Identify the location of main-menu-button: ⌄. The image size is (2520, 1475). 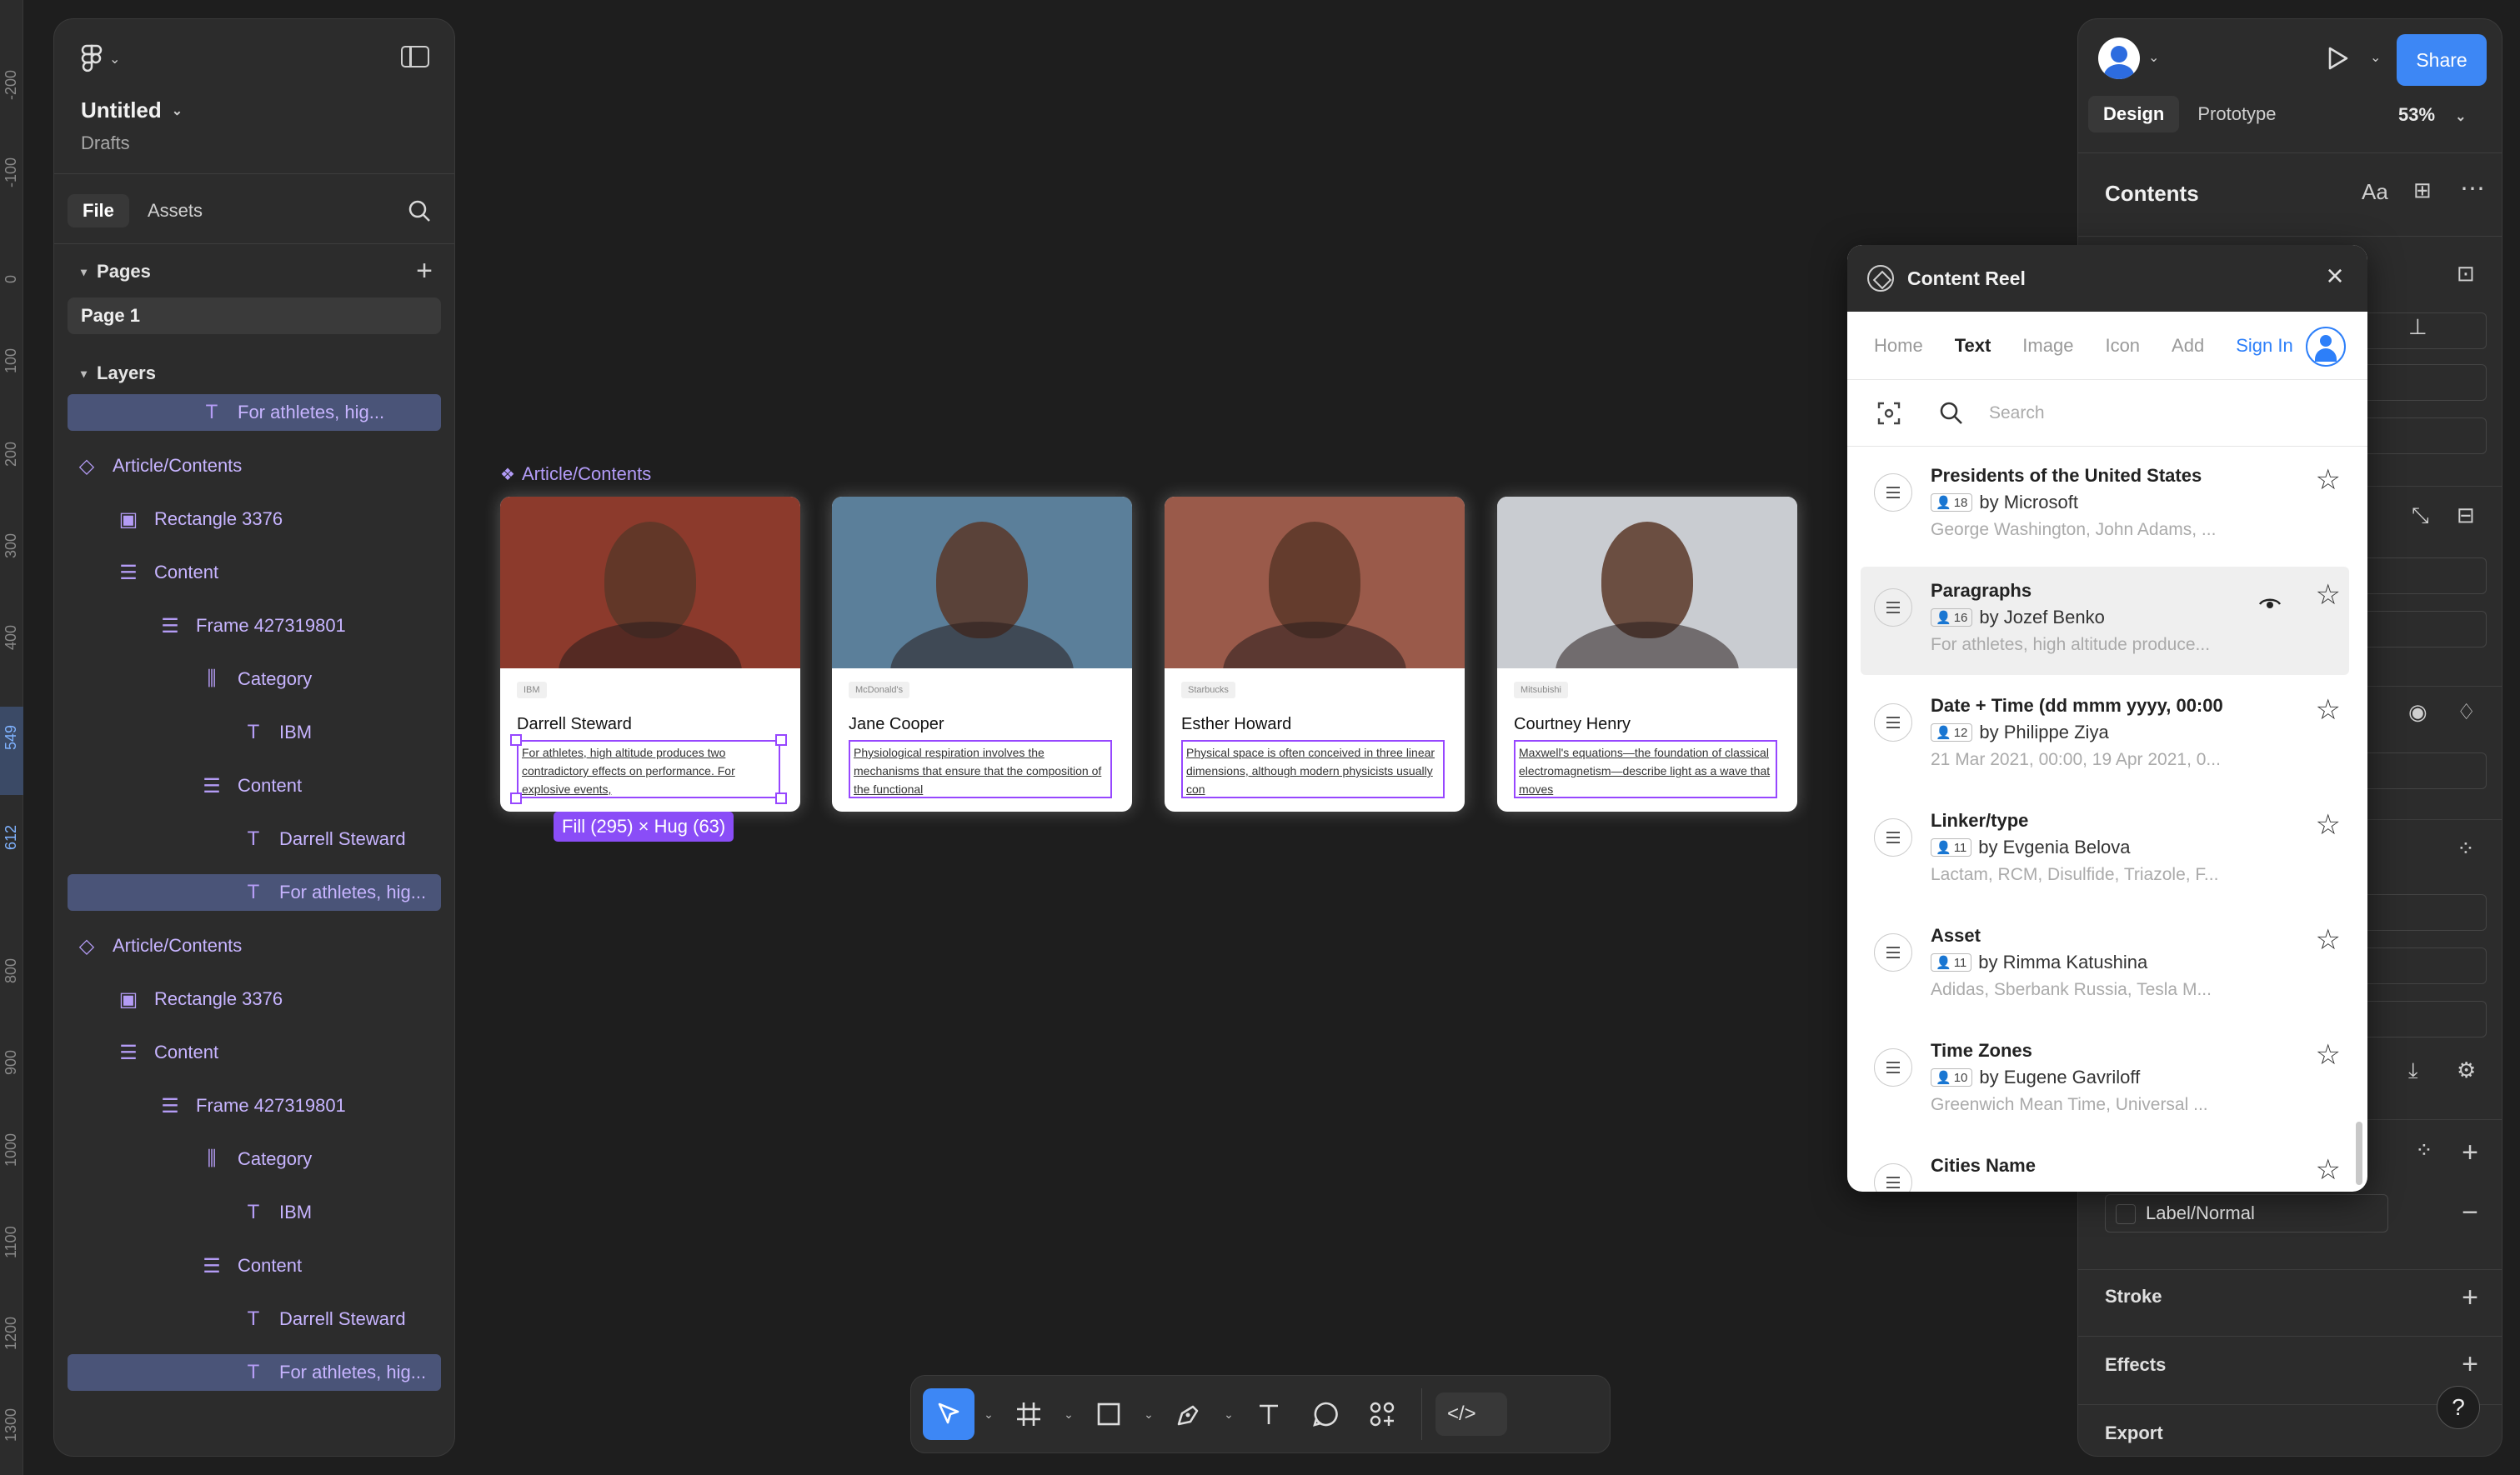
(100, 59).